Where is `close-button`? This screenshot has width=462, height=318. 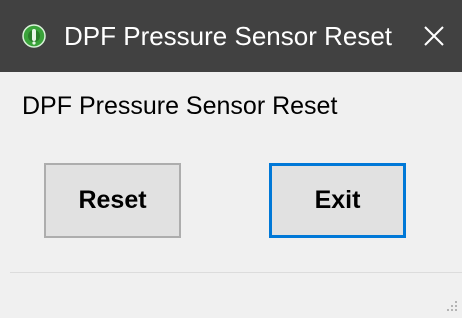
close-button is located at coordinates (434, 36).